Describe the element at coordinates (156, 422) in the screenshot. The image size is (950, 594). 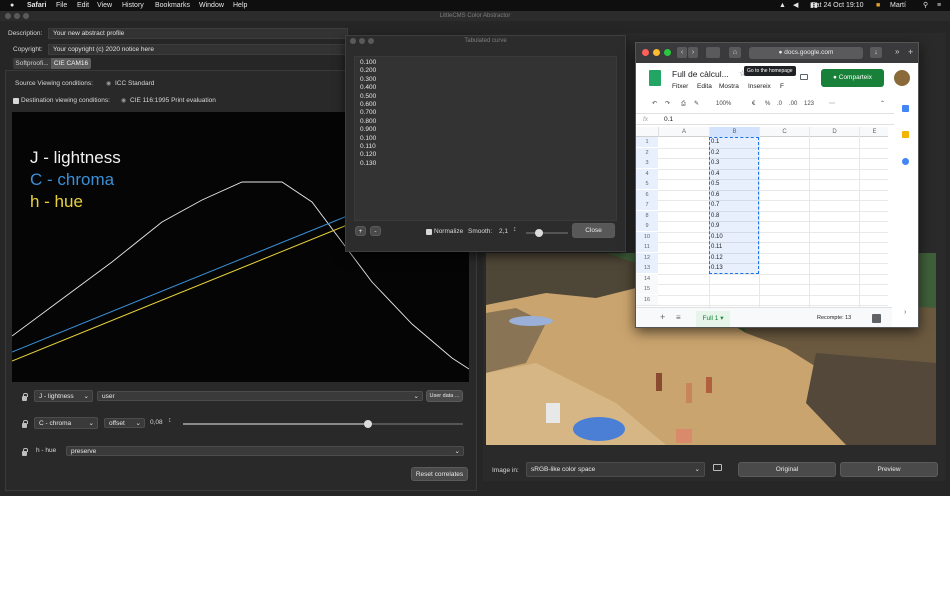
I see `c-value: 0,08` at that location.